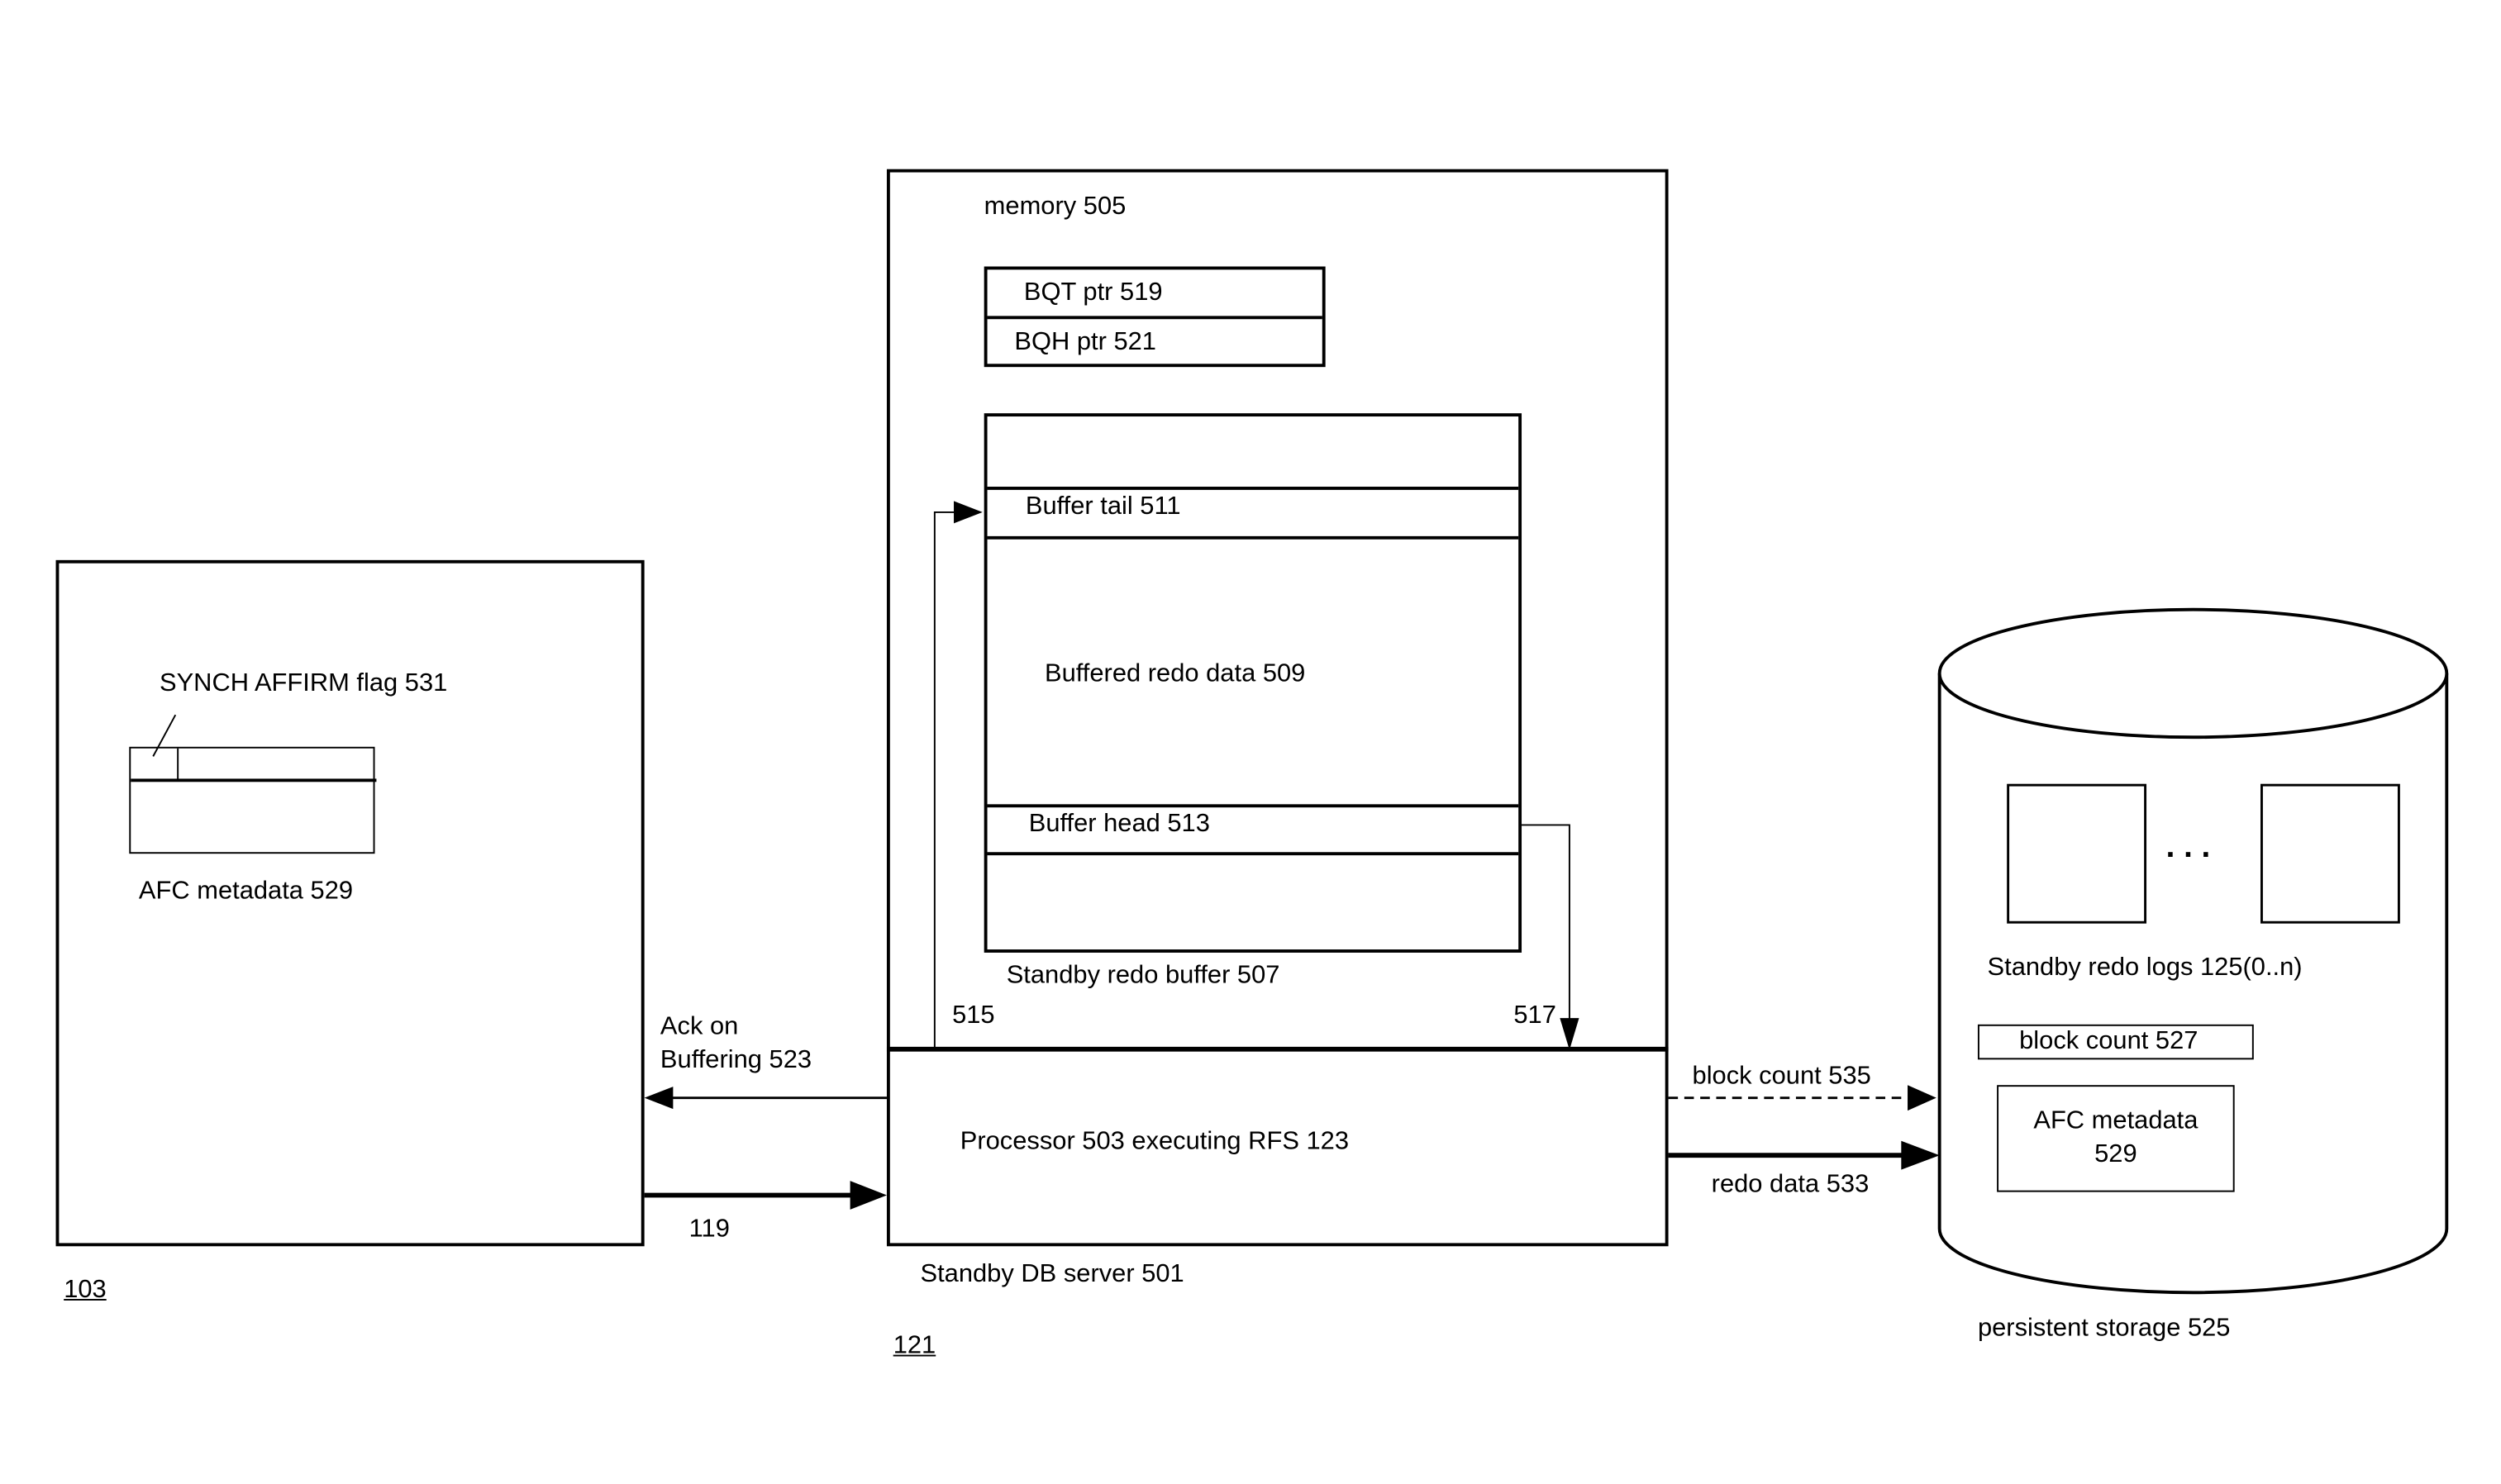 The width and height of the screenshot is (2501, 1484). What do you see at coordinates (2077, 853) in the screenshot?
I see `redo-log-first` at bounding box center [2077, 853].